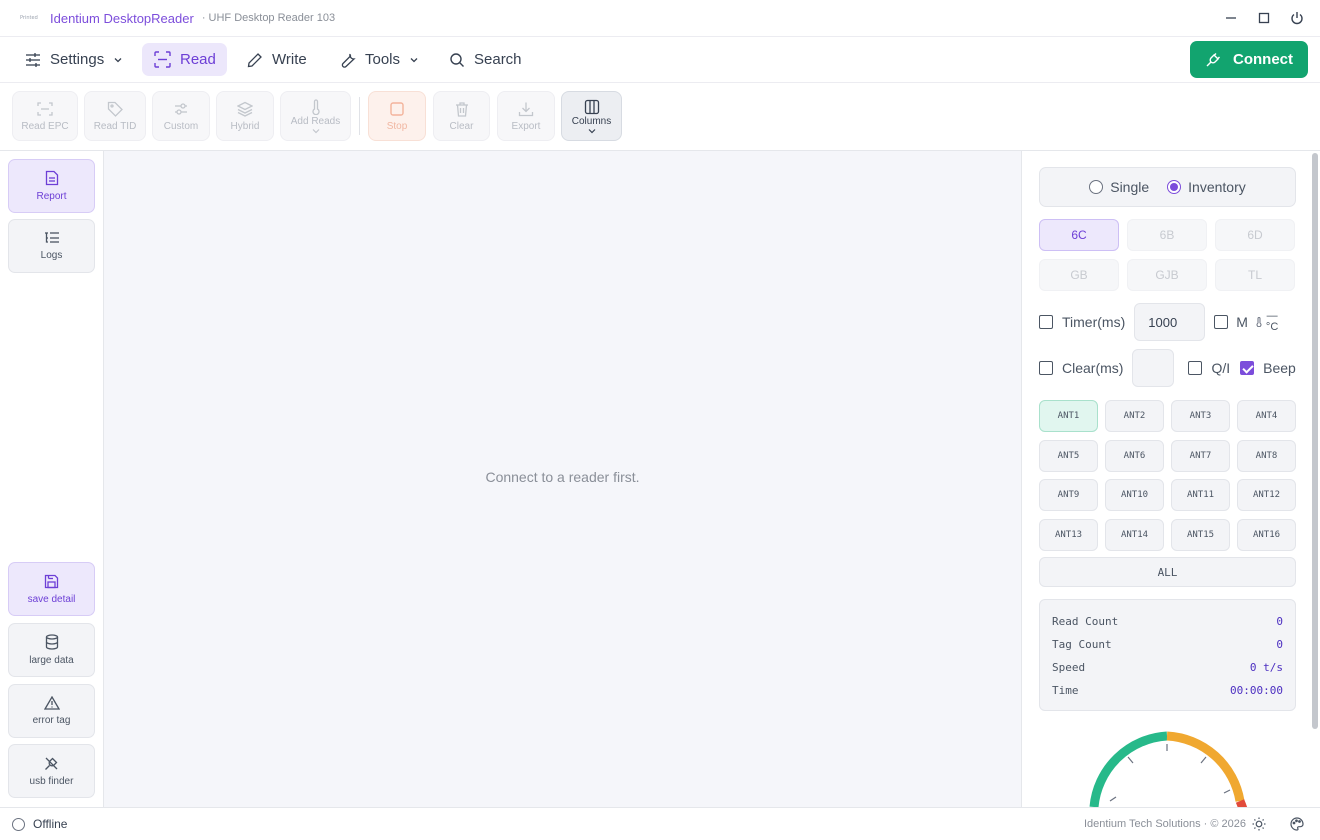 The width and height of the screenshot is (1320, 840). I want to click on menu-search-label: Search, so click(498, 59).